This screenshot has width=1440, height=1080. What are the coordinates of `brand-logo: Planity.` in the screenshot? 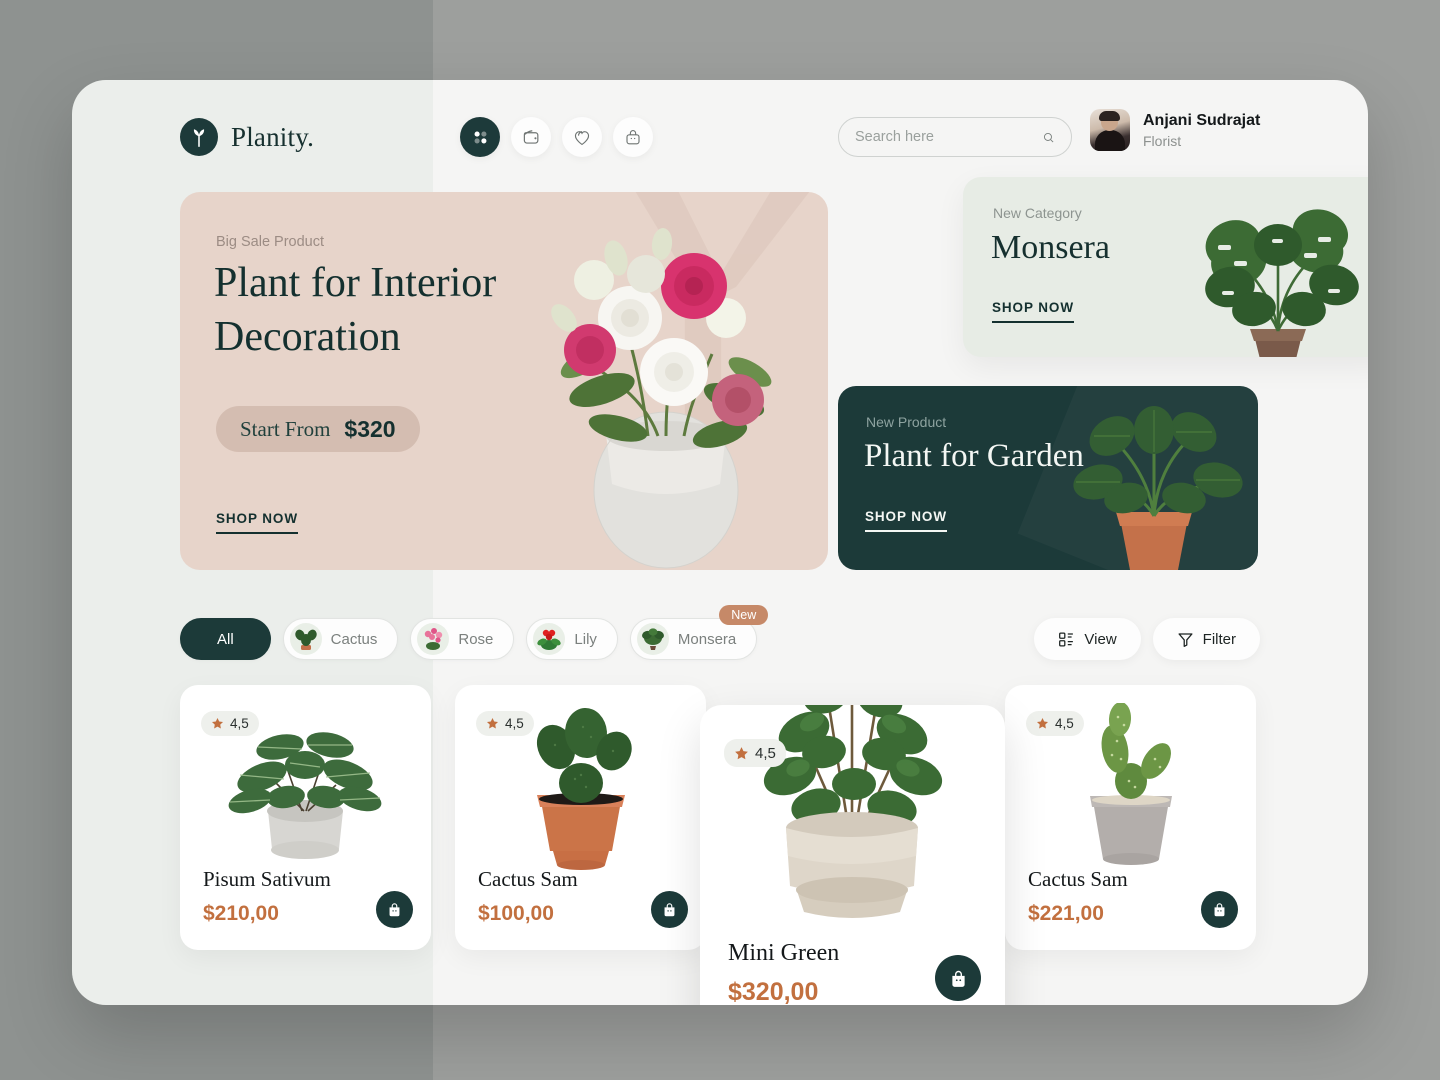 It's located at (247, 137).